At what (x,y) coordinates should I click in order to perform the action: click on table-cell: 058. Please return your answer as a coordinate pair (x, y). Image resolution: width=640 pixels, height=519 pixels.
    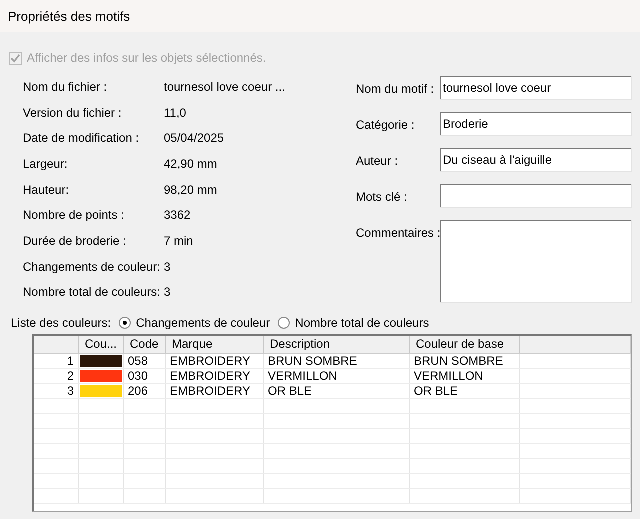
    Looking at the image, I should click on (145, 361).